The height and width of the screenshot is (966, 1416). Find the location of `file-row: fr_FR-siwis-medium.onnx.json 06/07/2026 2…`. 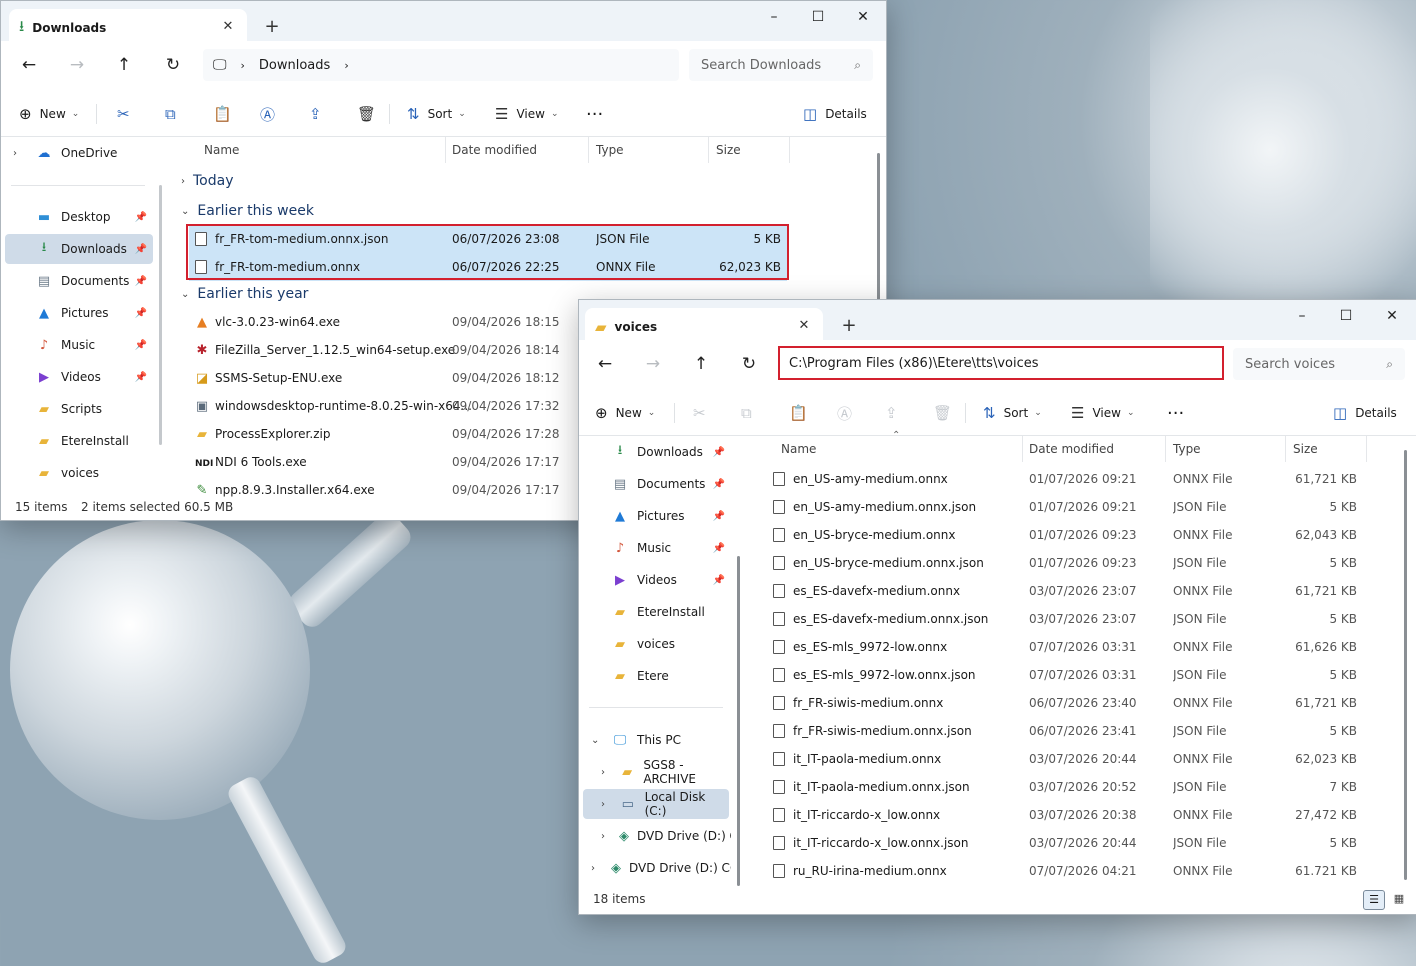

file-row: fr_FR-siwis-medium.onnx.json 06/07/2026 2… is located at coordinates (1066, 731).